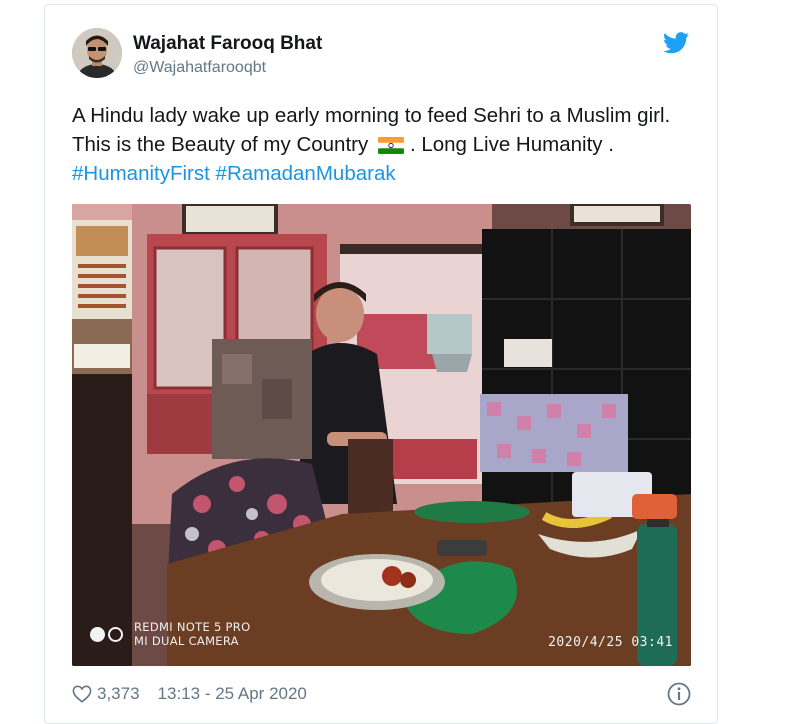  I want to click on camera-watermark: REDMI NOTE 5 PRO MI DUAL CAMERA, so click(170, 634).